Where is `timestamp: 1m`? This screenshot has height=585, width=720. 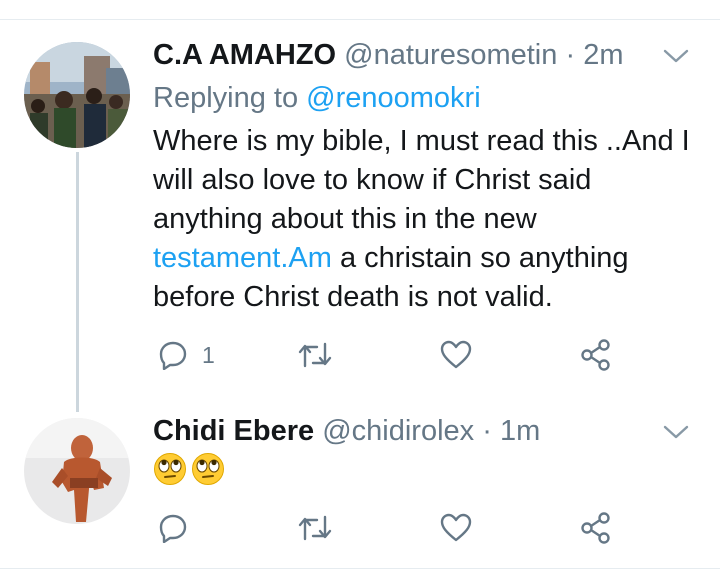
timestamp: 1m is located at coordinates (520, 431).